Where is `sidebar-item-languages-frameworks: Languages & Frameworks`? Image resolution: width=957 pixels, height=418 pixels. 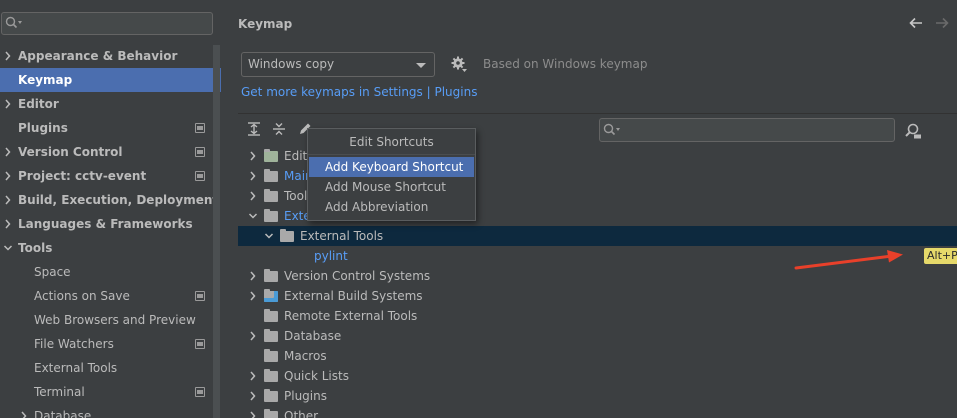 sidebar-item-languages-frameworks: Languages & Frameworks is located at coordinates (110, 224).